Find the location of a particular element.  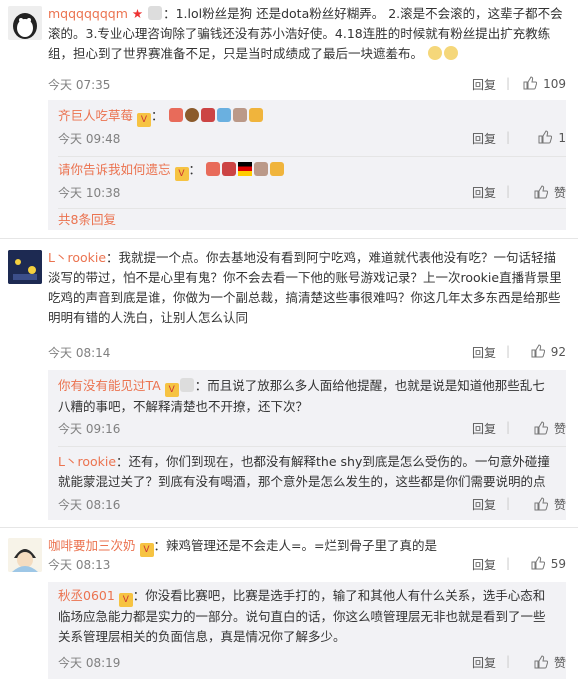

reply-time: 今天 09:16 is located at coordinates (89, 429).